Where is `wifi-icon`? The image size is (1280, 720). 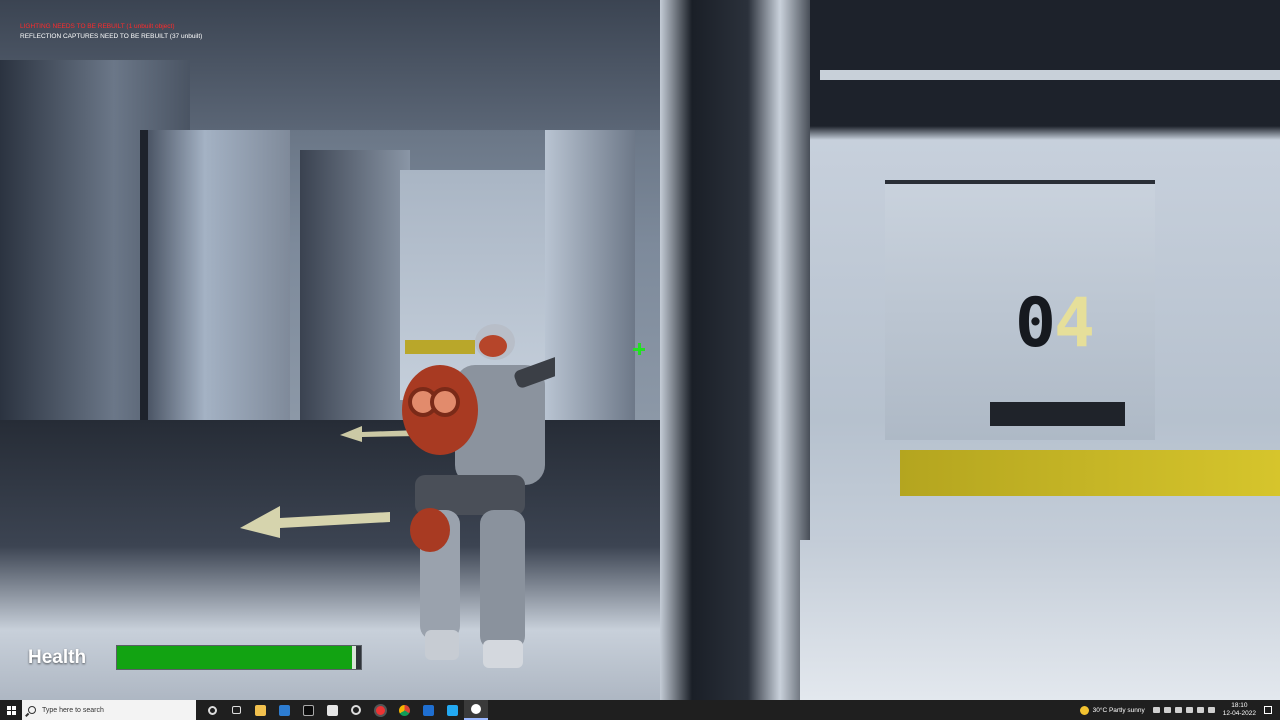
wifi-icon is located at coordinates (1200, 710).